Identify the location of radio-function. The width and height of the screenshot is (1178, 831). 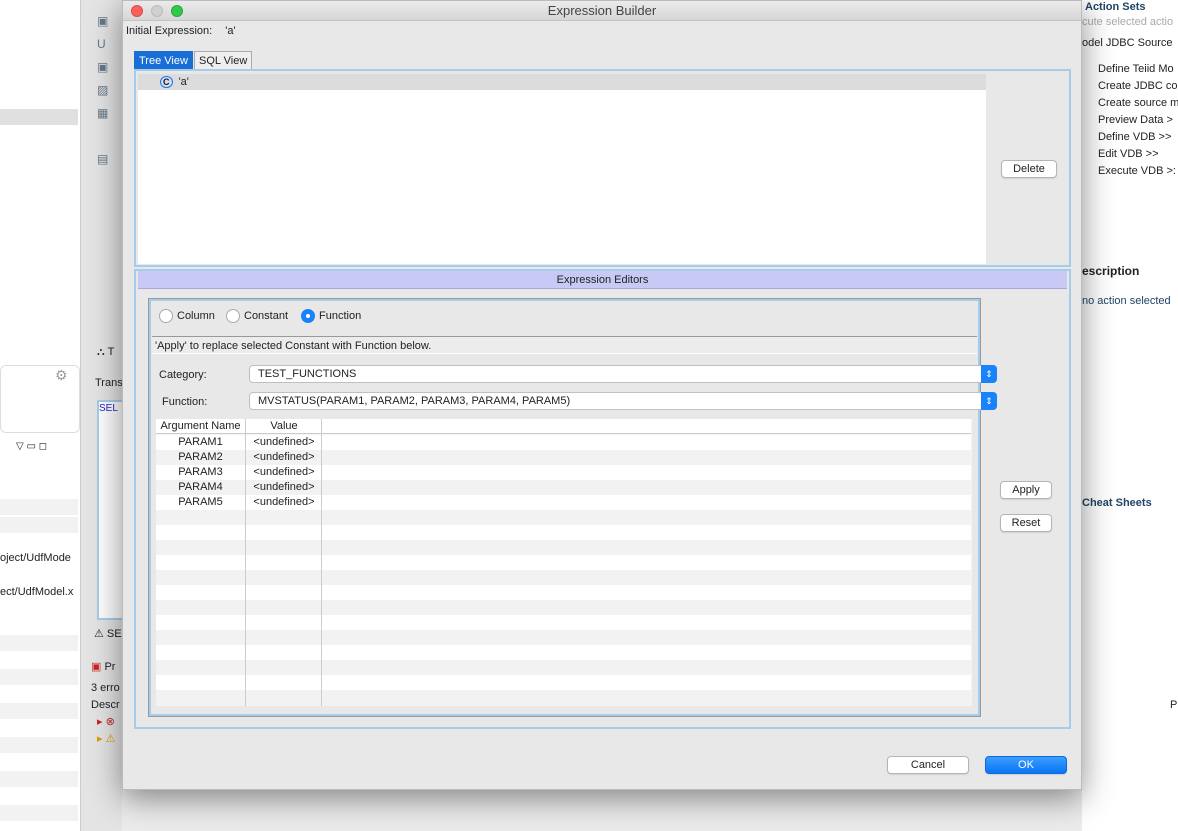
(308, 316).